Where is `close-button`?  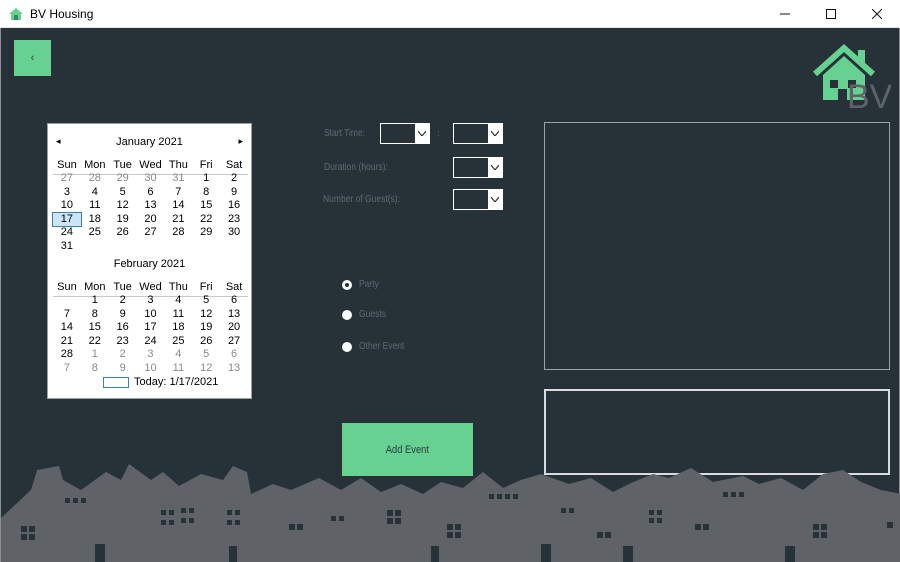
close-button is located at coordinates (877, 14).